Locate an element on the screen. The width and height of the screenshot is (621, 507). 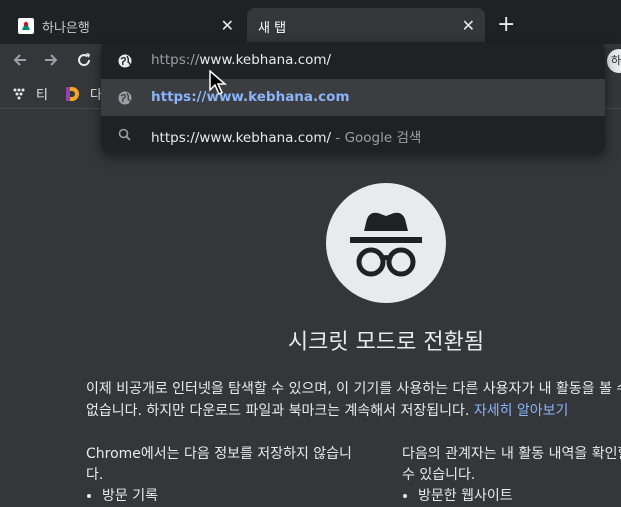
not-saved-column: Chrome에서는 다음 정보를 저장하지 않습니다. 방문 기록 is located at coordinates (226, 475).